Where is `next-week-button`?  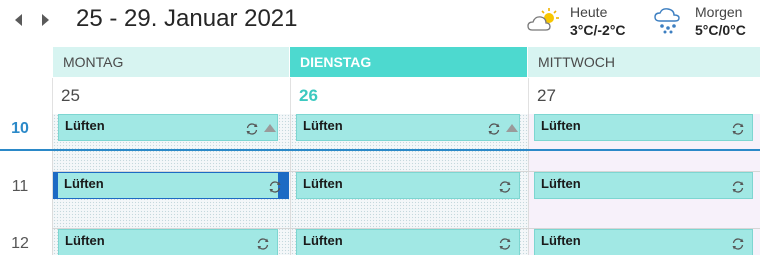 next-week-button is located at coordinates (46, 20).